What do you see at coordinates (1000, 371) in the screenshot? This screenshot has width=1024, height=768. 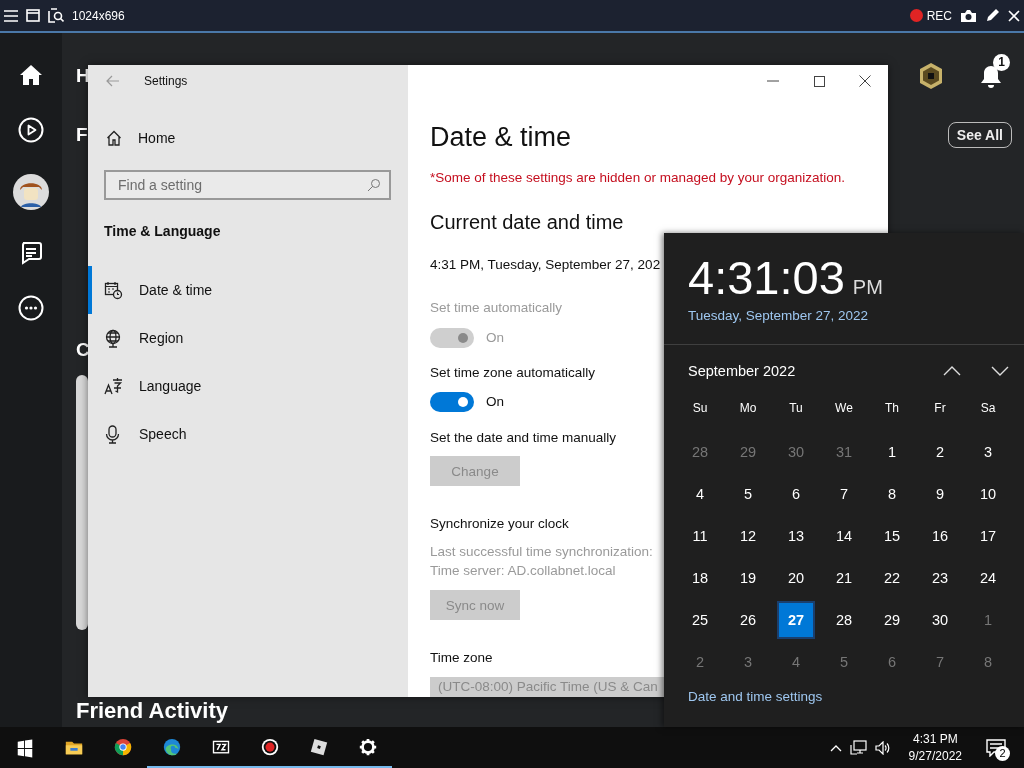 I see `chevron-down-icon` at bounding box center [1000, 371].